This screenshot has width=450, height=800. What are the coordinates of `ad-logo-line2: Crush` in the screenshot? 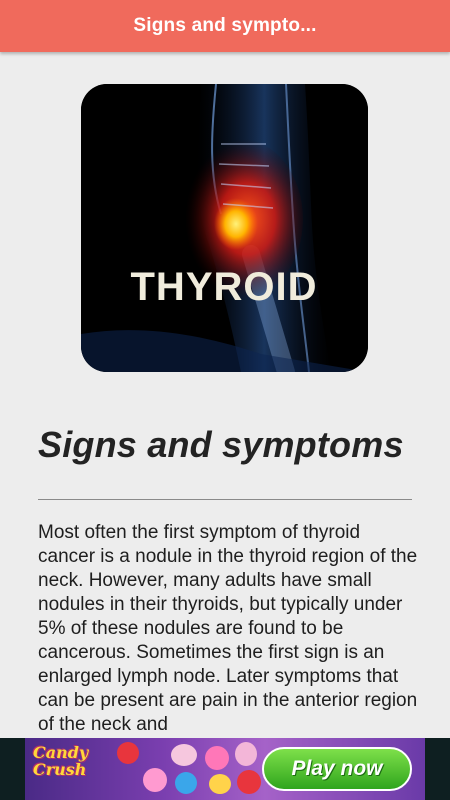 It's located at (60, 769).